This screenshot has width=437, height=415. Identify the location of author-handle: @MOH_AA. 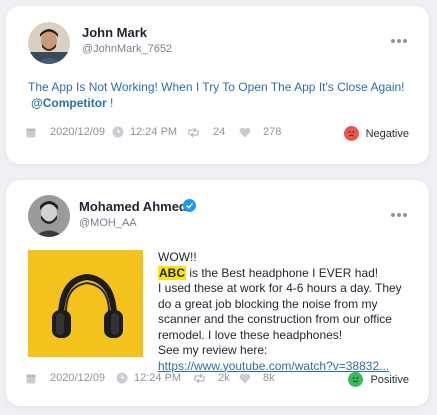
(108, 223).